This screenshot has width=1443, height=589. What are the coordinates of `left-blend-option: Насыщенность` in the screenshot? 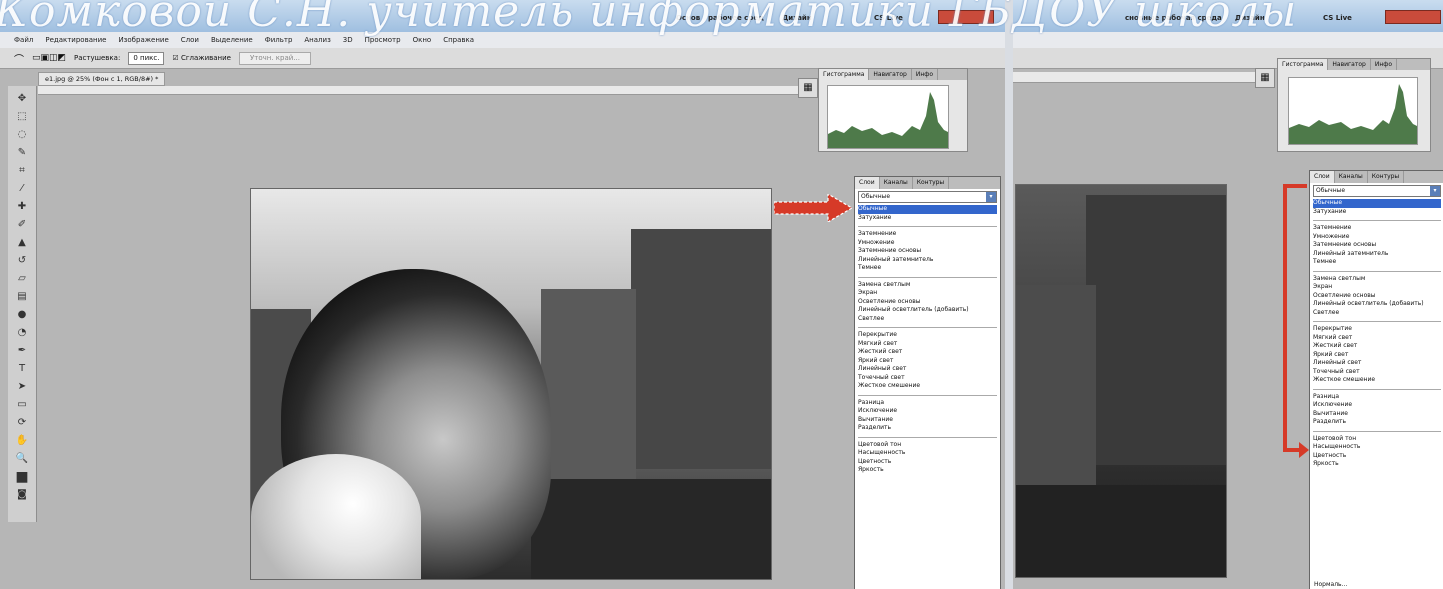 It's located at (927, 453).